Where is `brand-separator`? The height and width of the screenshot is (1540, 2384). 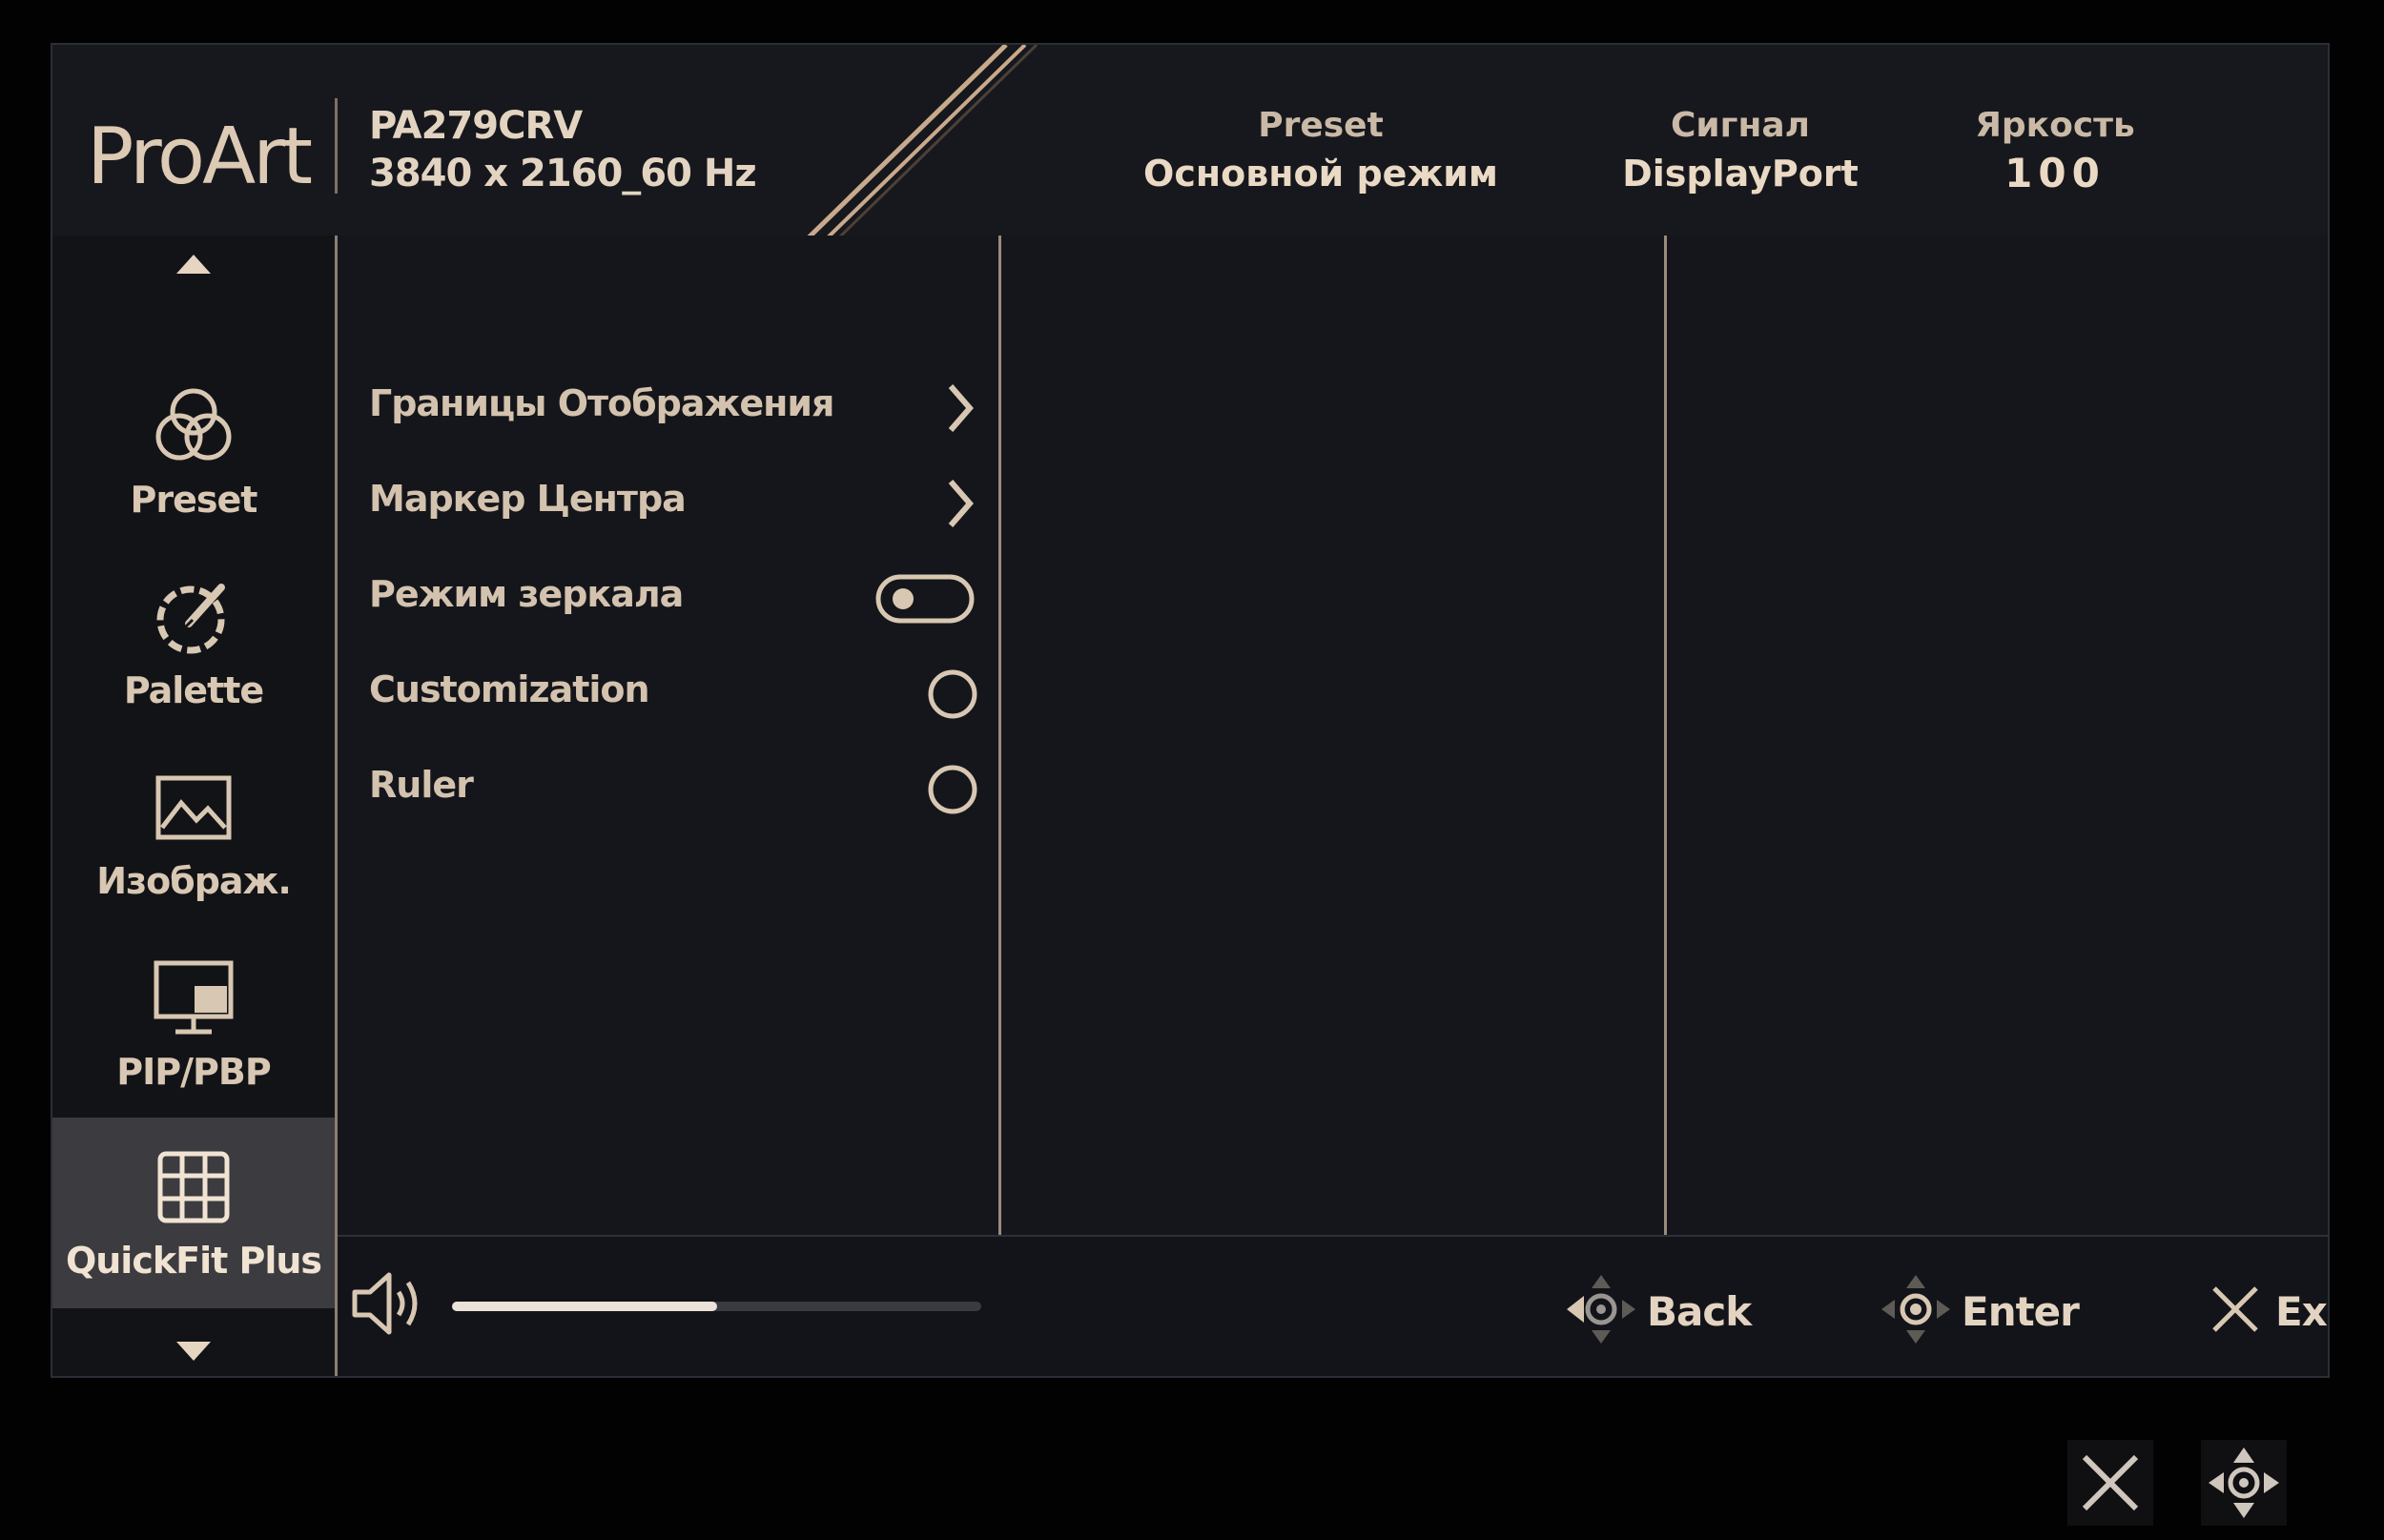
brand-separator is located at coordinates (337, 146).